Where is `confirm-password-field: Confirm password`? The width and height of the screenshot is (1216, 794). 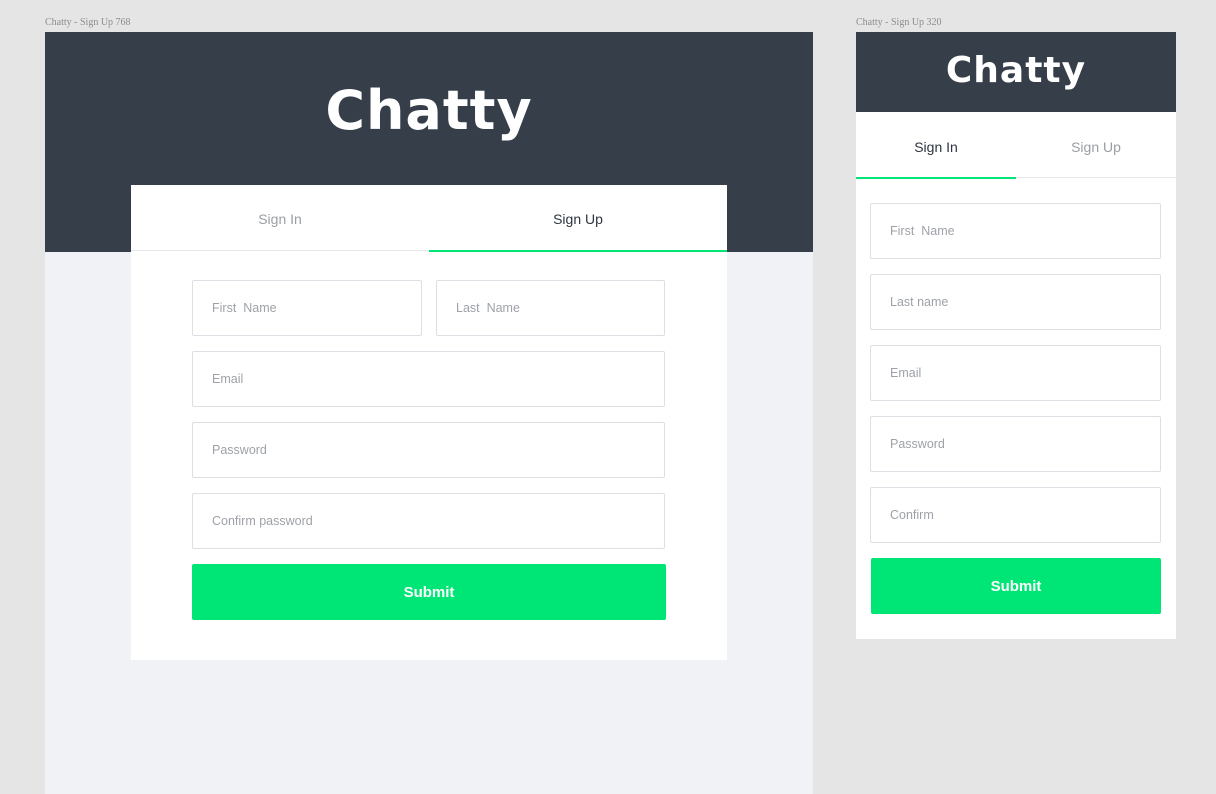
confirm-password-field: Confirm password is located at coordinates (428, 521).